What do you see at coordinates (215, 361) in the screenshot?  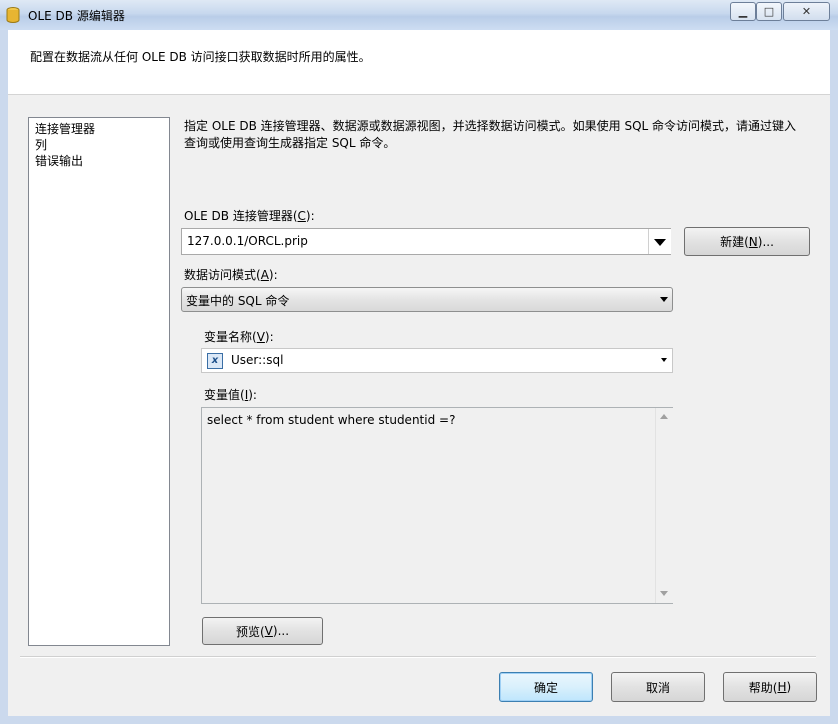 I see `variable-icon: x` at bounding box center [215, 361].